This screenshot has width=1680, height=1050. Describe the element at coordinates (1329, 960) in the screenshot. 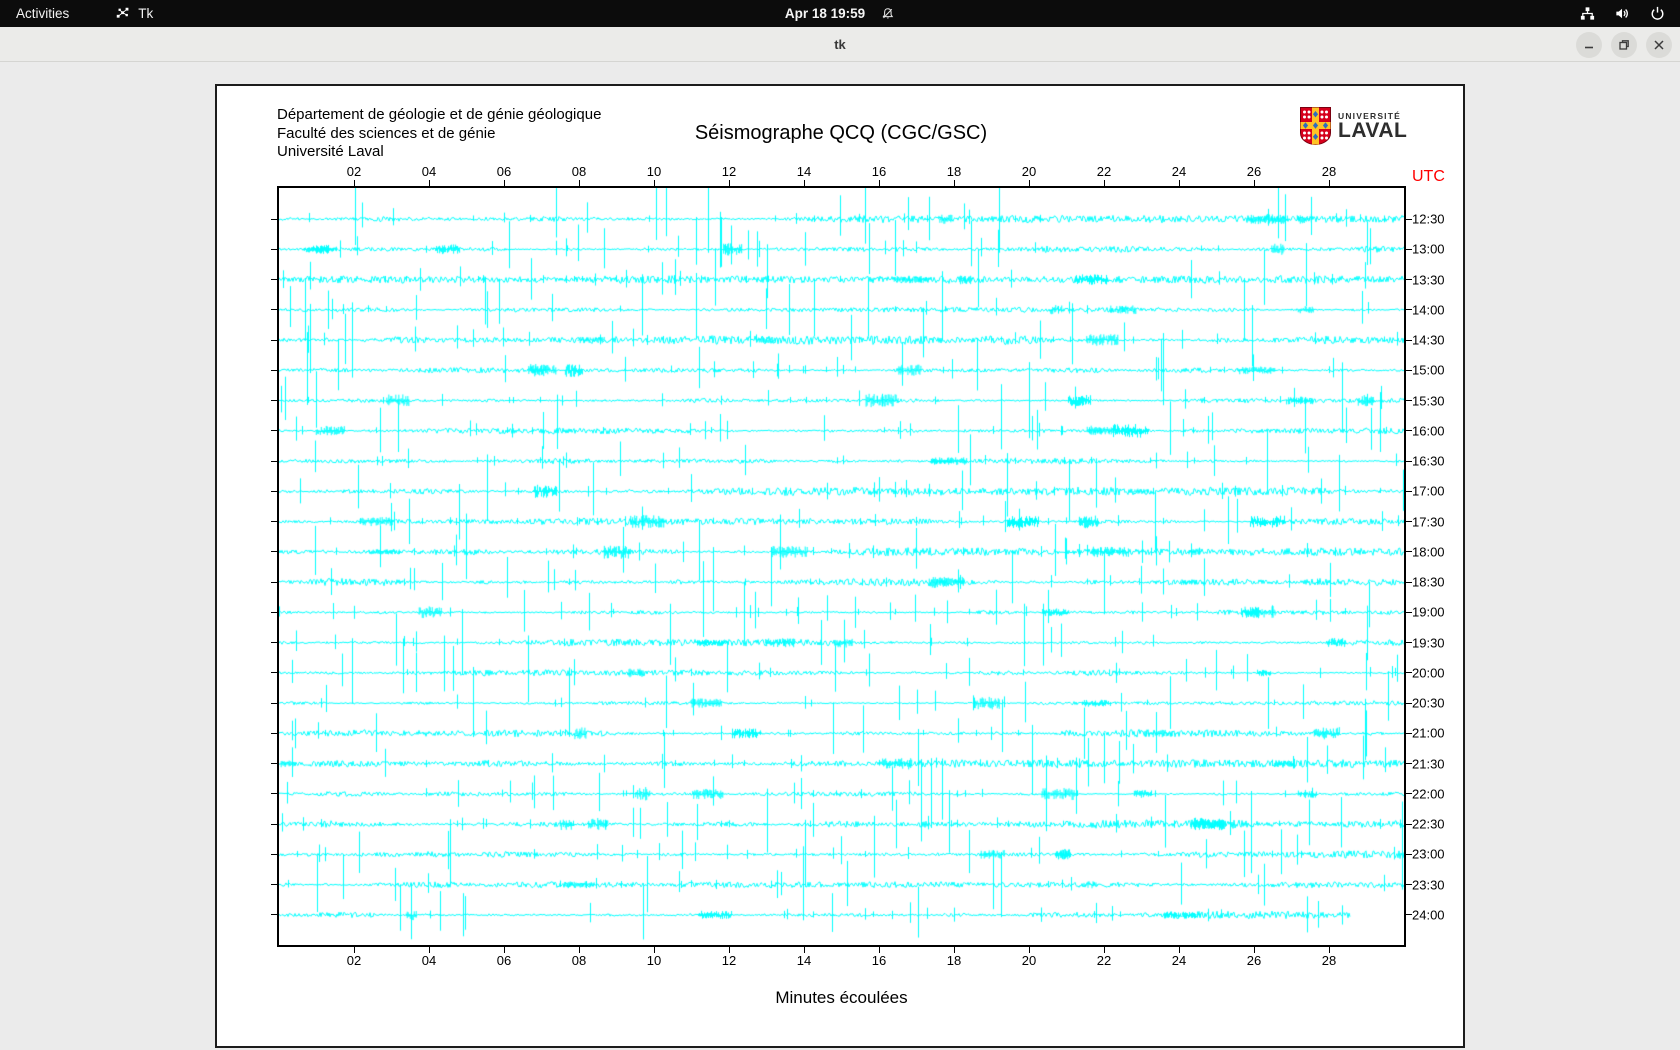

I see `x-tick-label-bottom: 28` at that location.